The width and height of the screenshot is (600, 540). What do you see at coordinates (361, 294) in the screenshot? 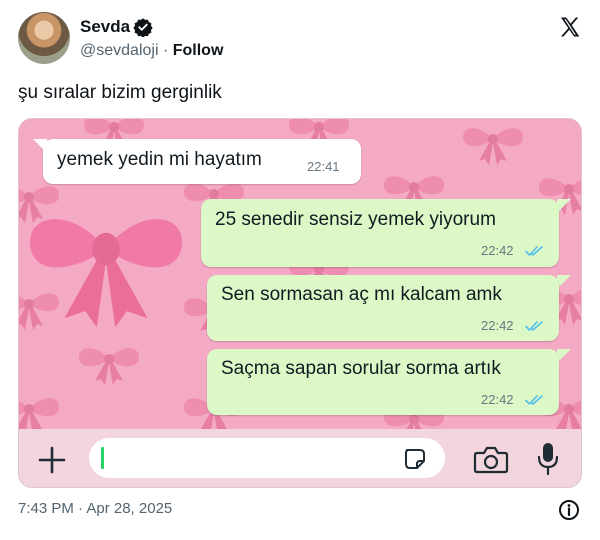
I see `message-text: Sen sormasan aç mı kalcam amk` at bounding box center [361, 294].